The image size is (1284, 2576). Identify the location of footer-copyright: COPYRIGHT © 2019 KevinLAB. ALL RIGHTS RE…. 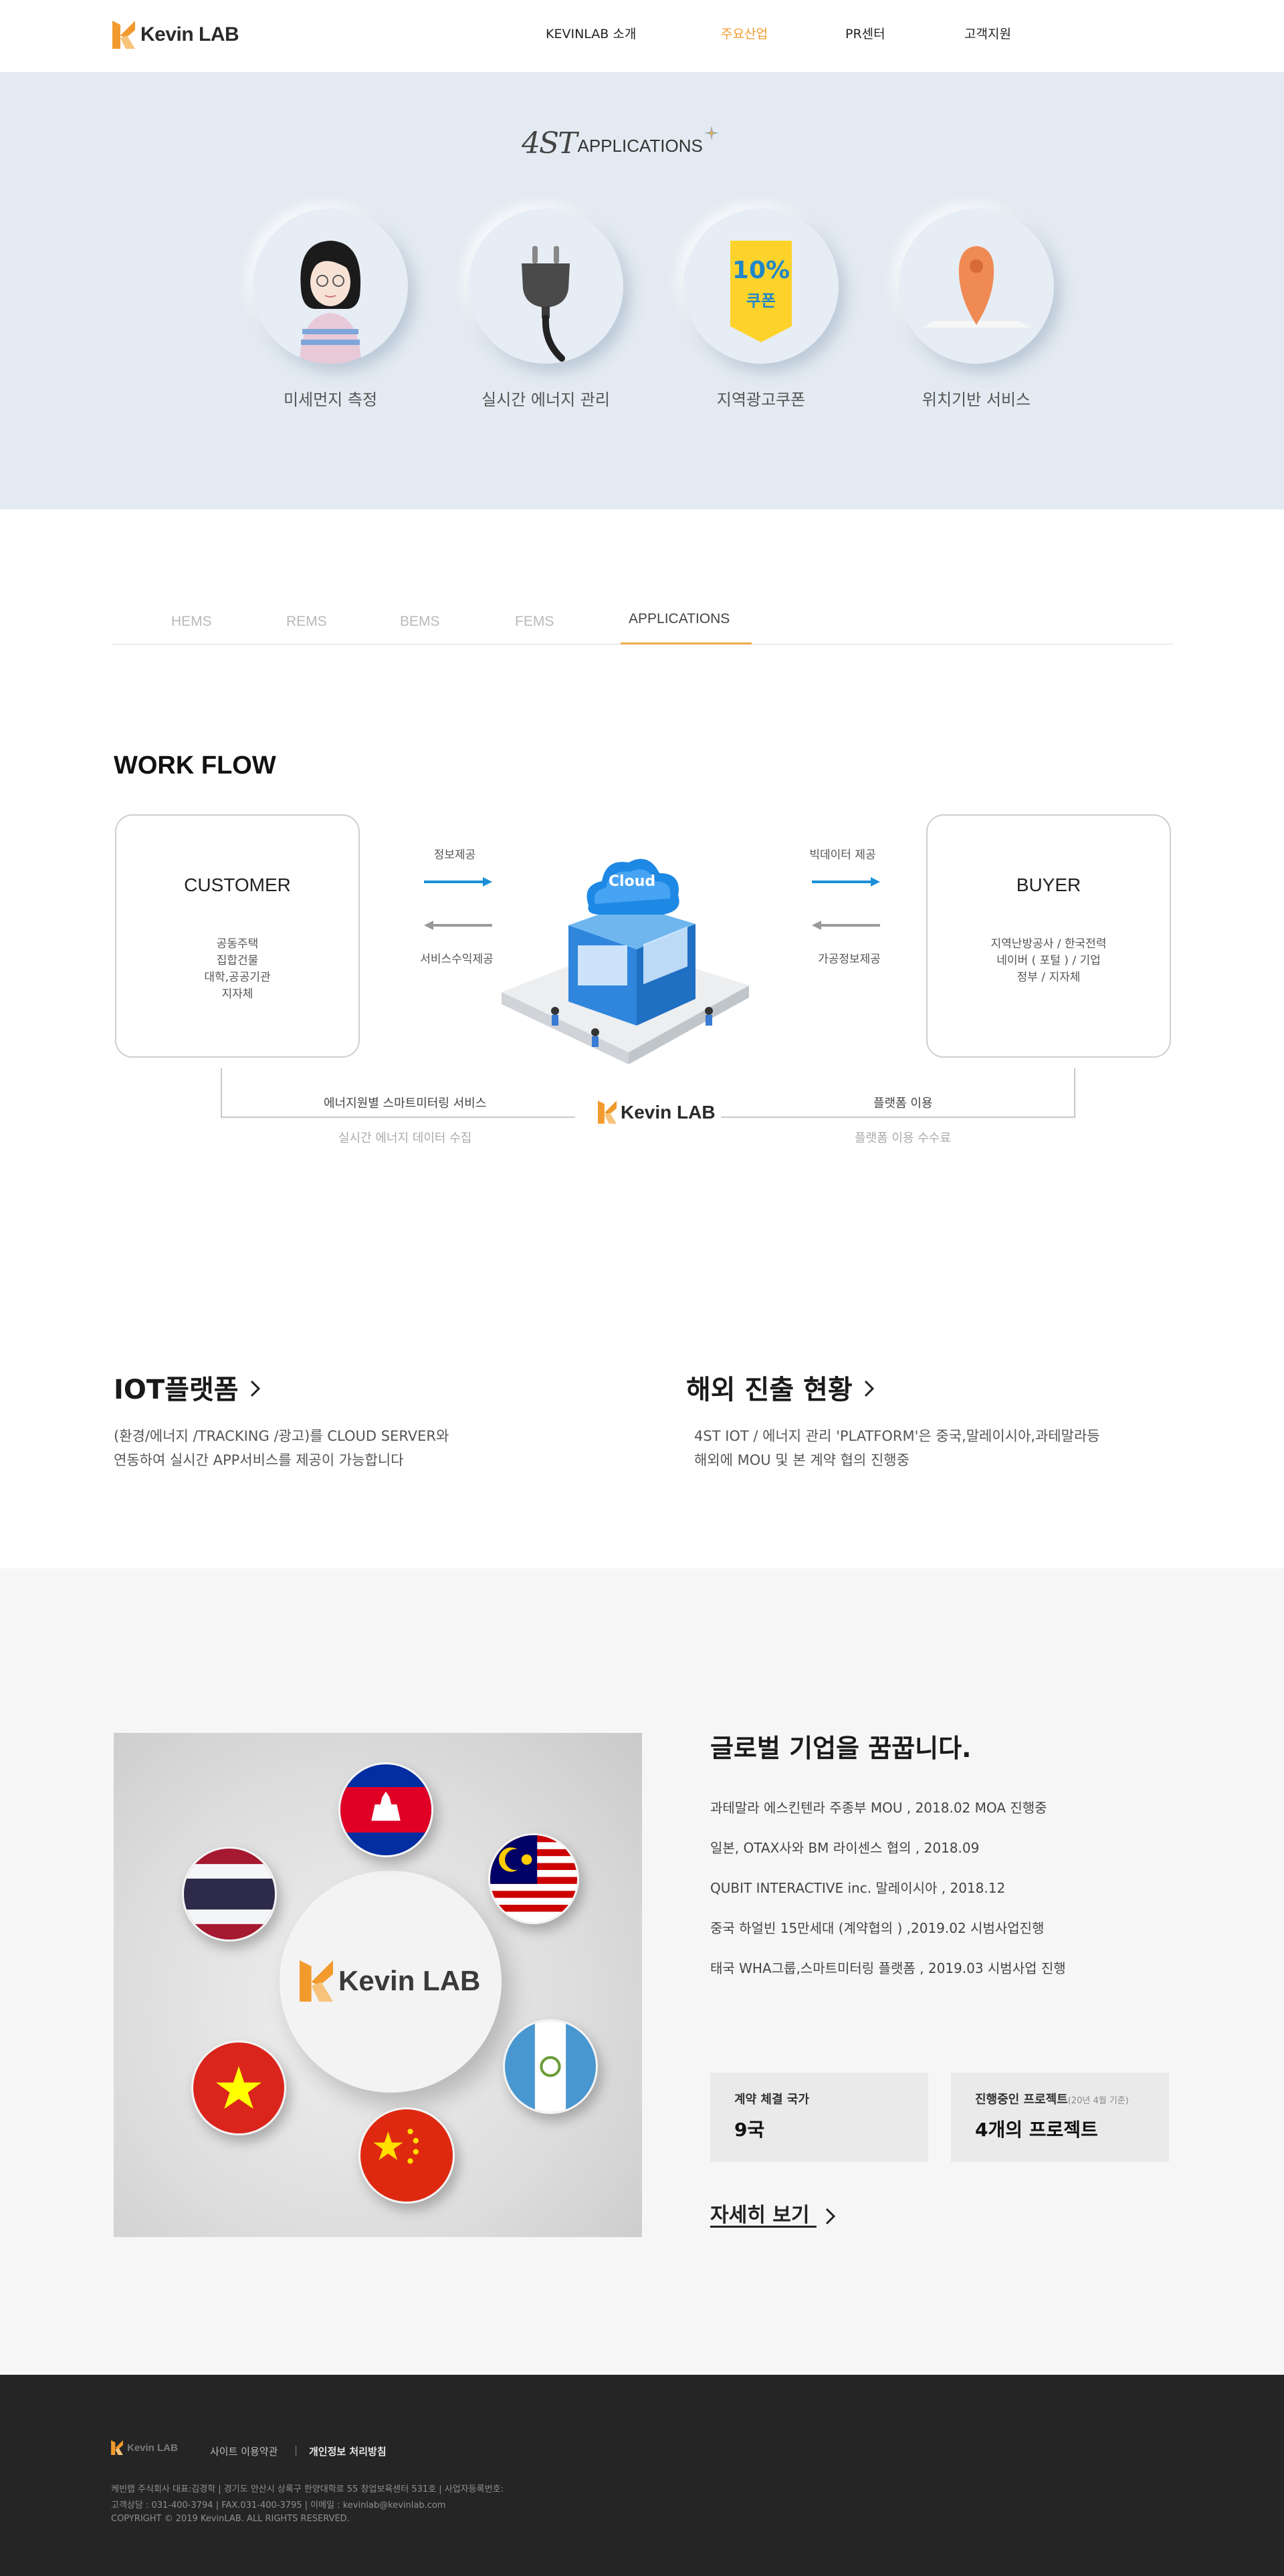
(230, 2519).